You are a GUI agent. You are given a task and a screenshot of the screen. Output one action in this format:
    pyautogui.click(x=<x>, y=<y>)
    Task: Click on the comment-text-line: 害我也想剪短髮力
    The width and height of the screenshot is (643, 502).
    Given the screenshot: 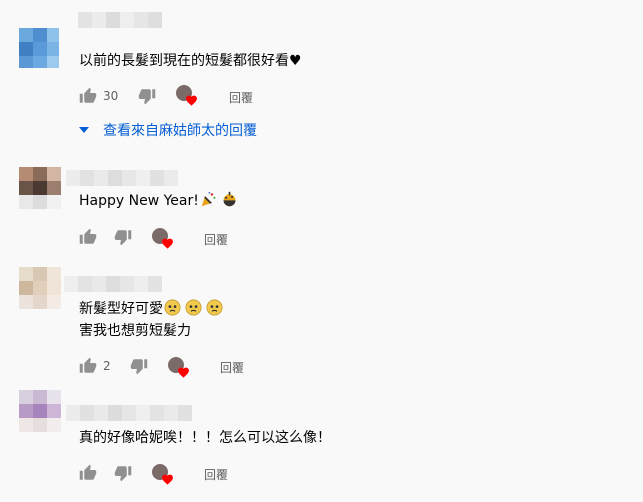 What is the action you would take?
    pyautogui.click(x=135, y=331)
    